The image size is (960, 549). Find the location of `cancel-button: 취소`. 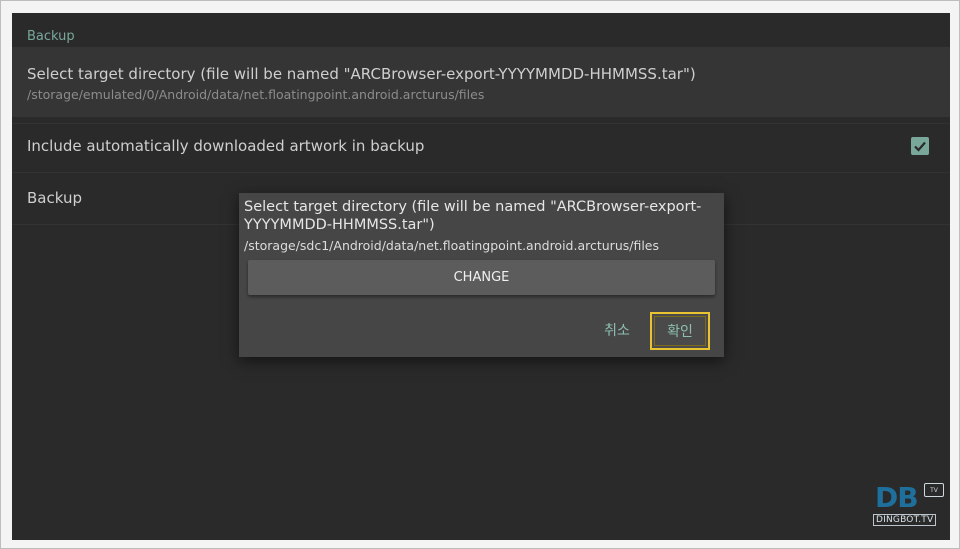

cancel-button: 취소 is located at coordinates (617, 330).